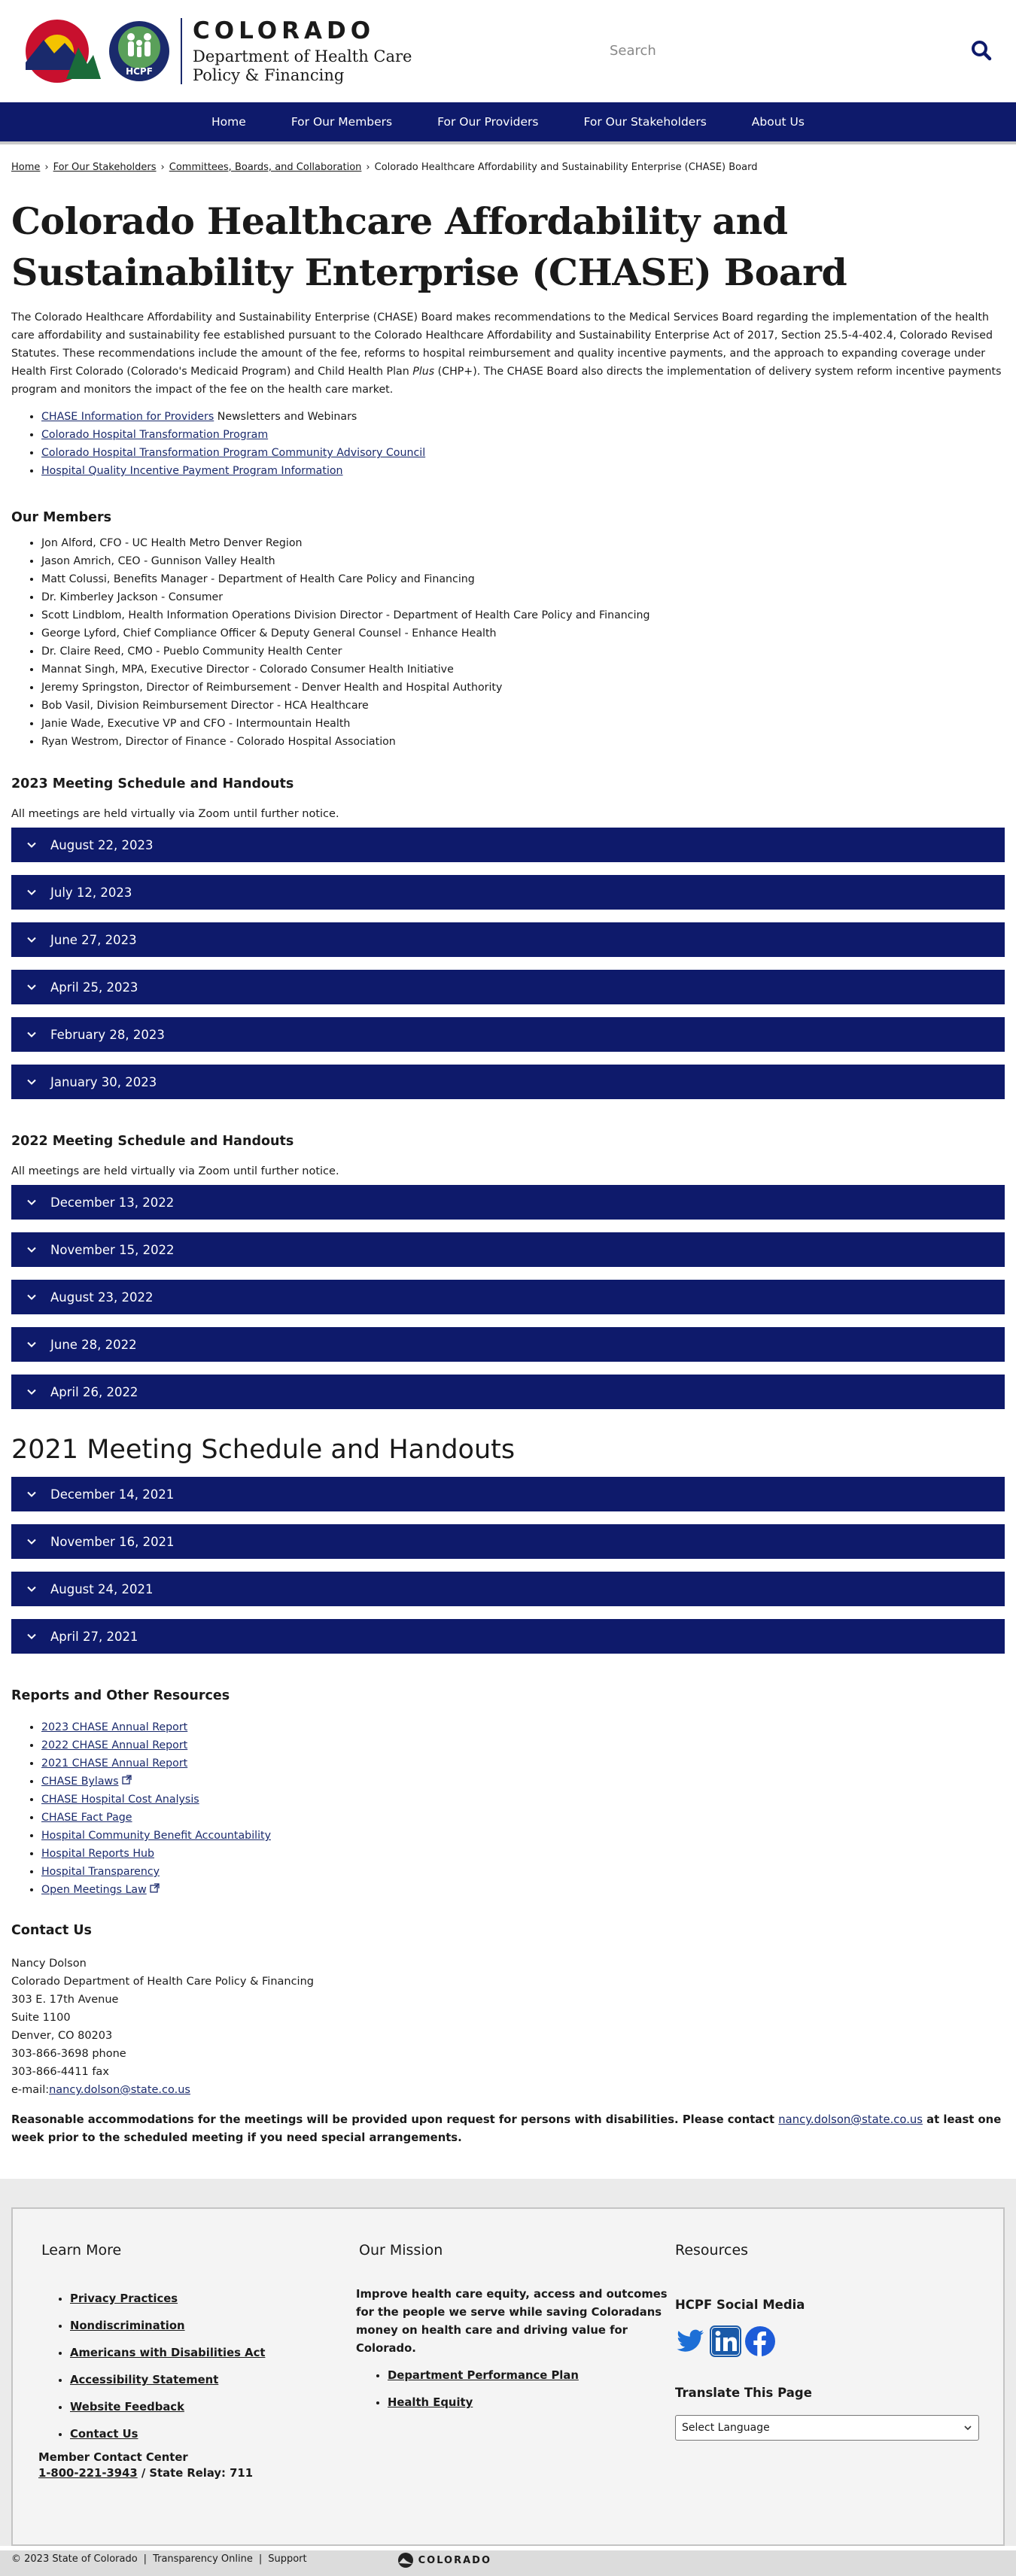  What do you see at coordinates (508, 893) in the screenshot?
I see `accordion-item: July 12, 2023` at bounding box center [508, 893].